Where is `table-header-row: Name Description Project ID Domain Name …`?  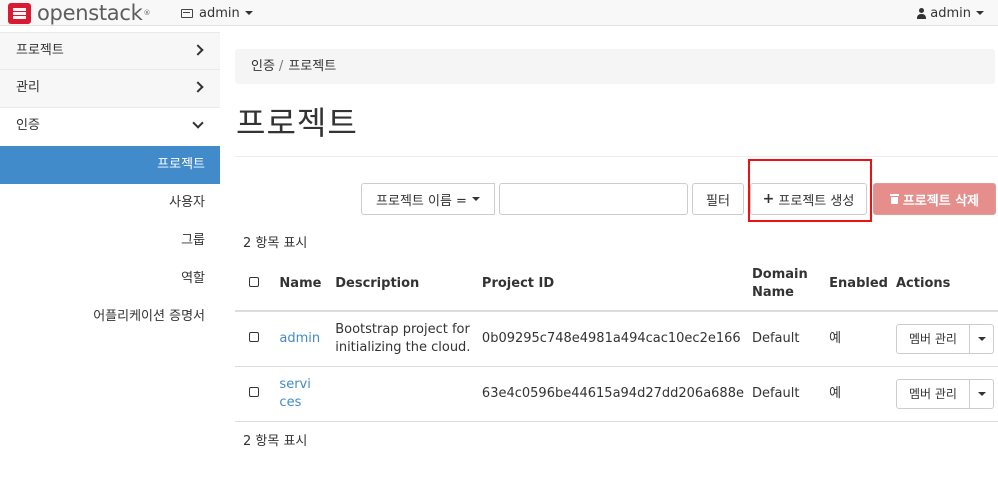 table-header-row: Name Description Project ID Domain Name … is located at coordinates (616, 284).